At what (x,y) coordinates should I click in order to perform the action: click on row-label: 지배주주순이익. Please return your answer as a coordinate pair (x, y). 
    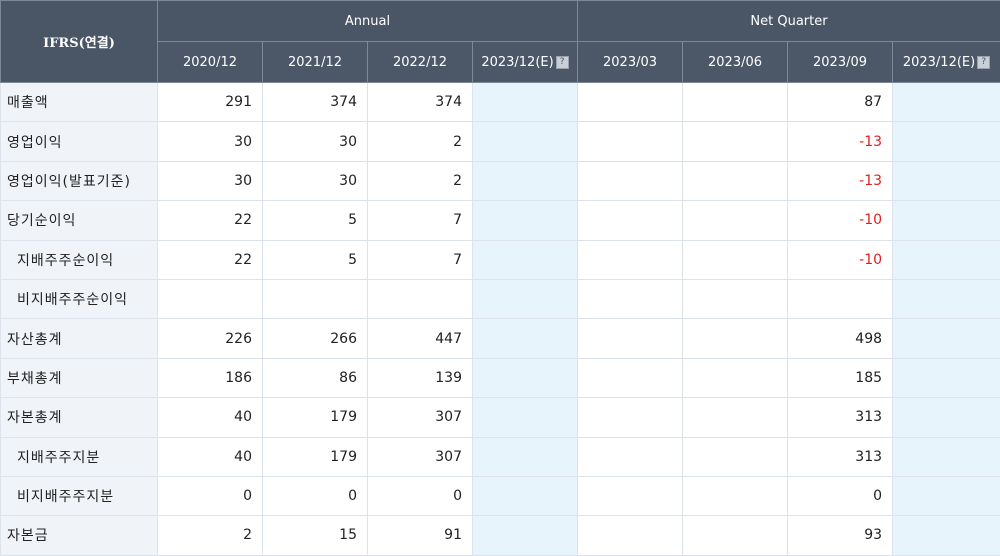
    Looking at the image, I should click on (79, 259).